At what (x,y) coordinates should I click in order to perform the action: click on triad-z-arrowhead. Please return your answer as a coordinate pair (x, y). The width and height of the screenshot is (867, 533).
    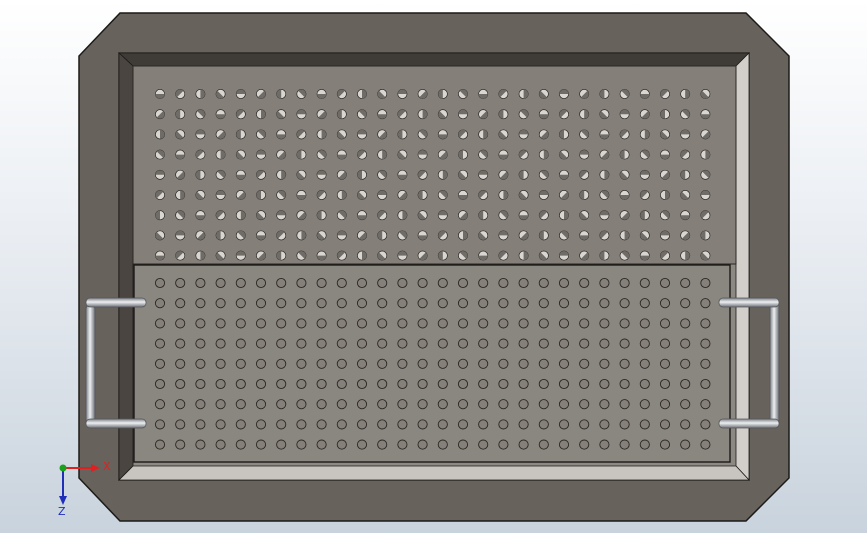
    Looking at the image, I should click on (63, 500).